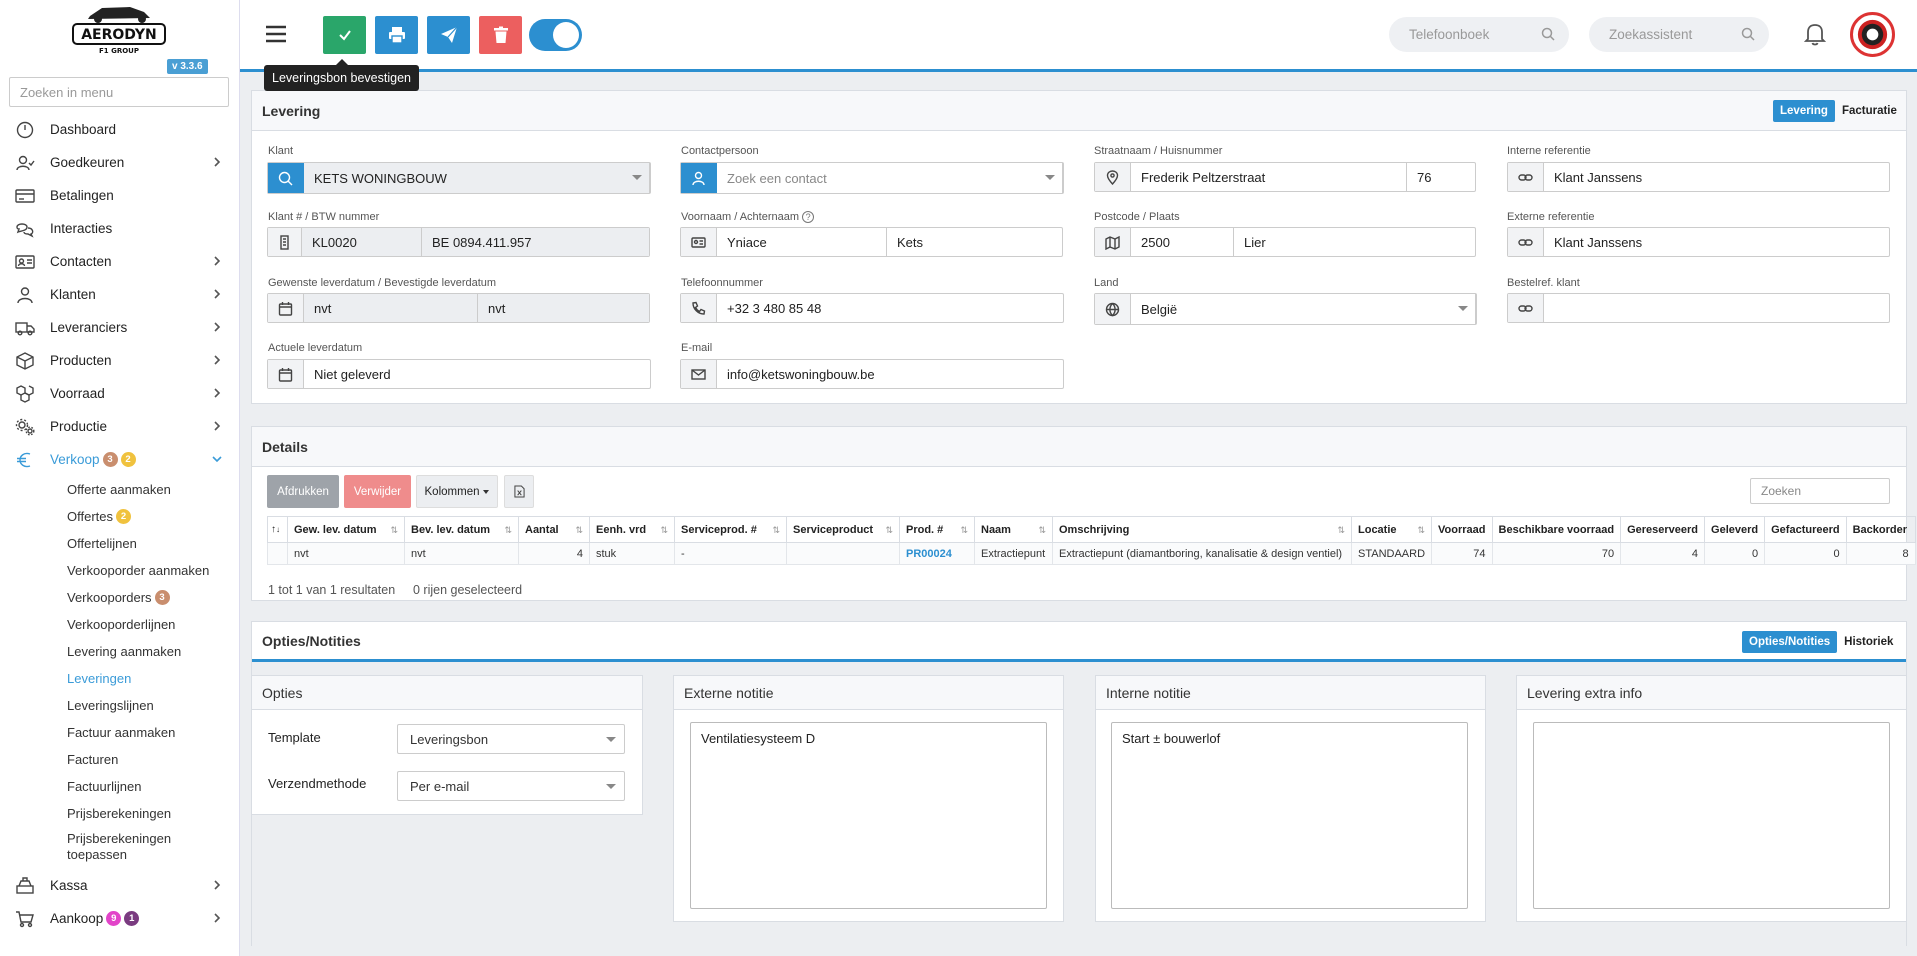 Image resolution: width=1917 pixels, height=956 pixels. What do you see at coordinates (461, 529) in the screenshot?
I see `column-header: Bev. lev. datum ⇅` at bounding box center [461, 529].